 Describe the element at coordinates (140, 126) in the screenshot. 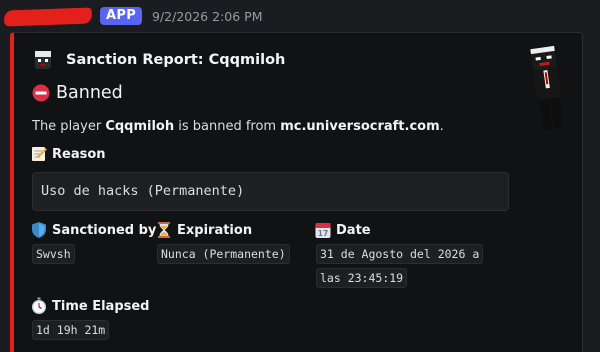

I see `player-name: Cqqmiloh` at that location.